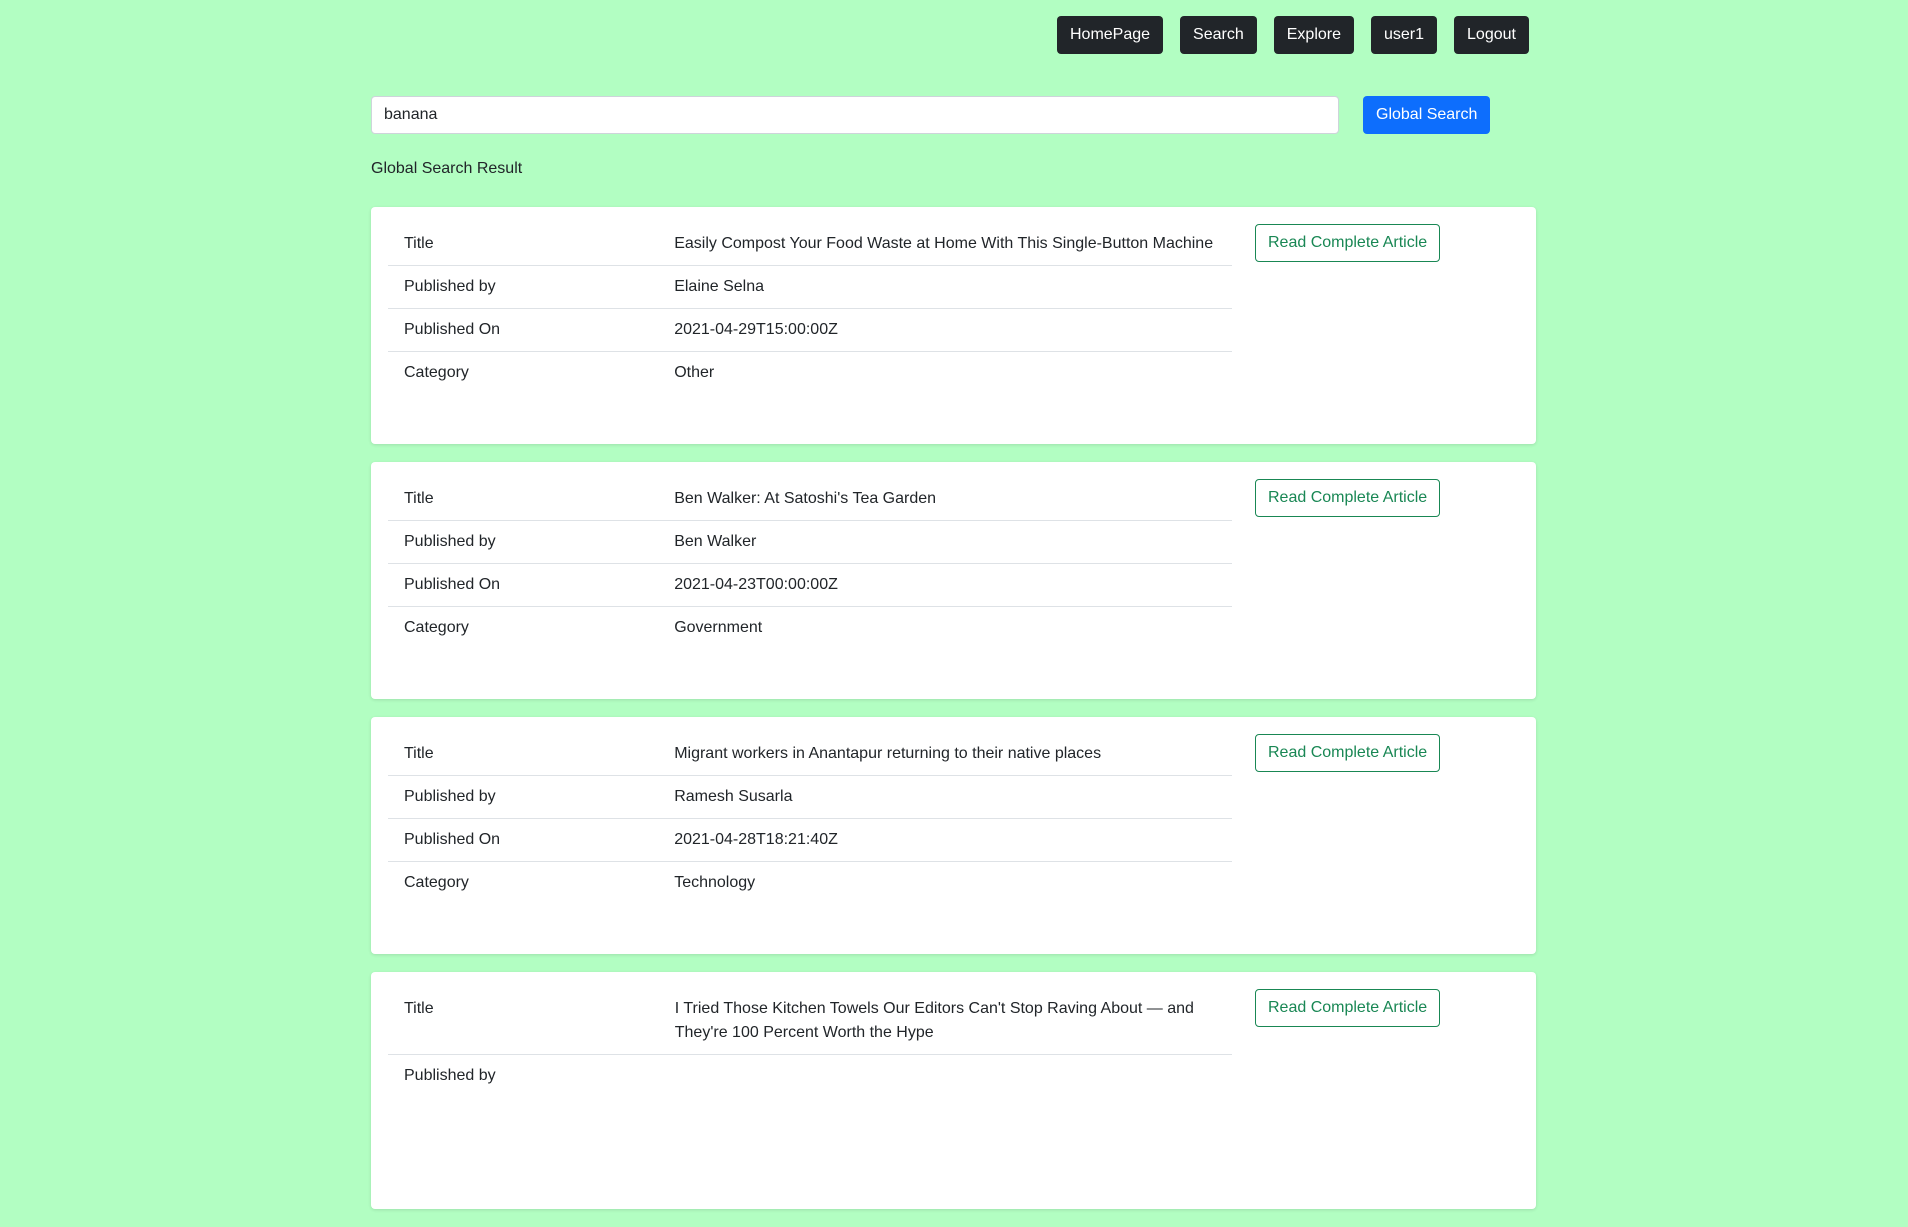 The image size is (1908, 1227). What do you see at coordinates (1427, 115) in the screenshot?
I see `global-search-button: Global Search` at bounding box center [1427, 115].